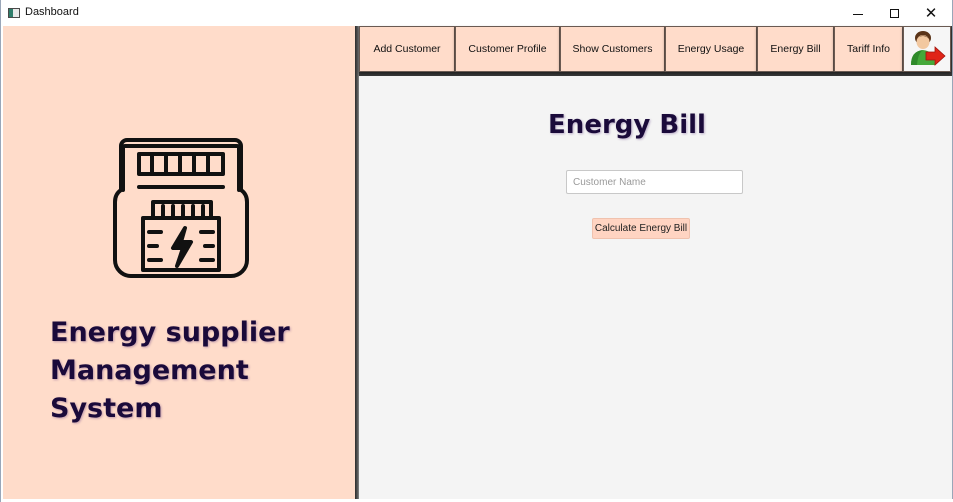 Image resolution: width=953 pixels, height=502 pixels. I want to click on window-title: Dashboard, so click(52, 12).